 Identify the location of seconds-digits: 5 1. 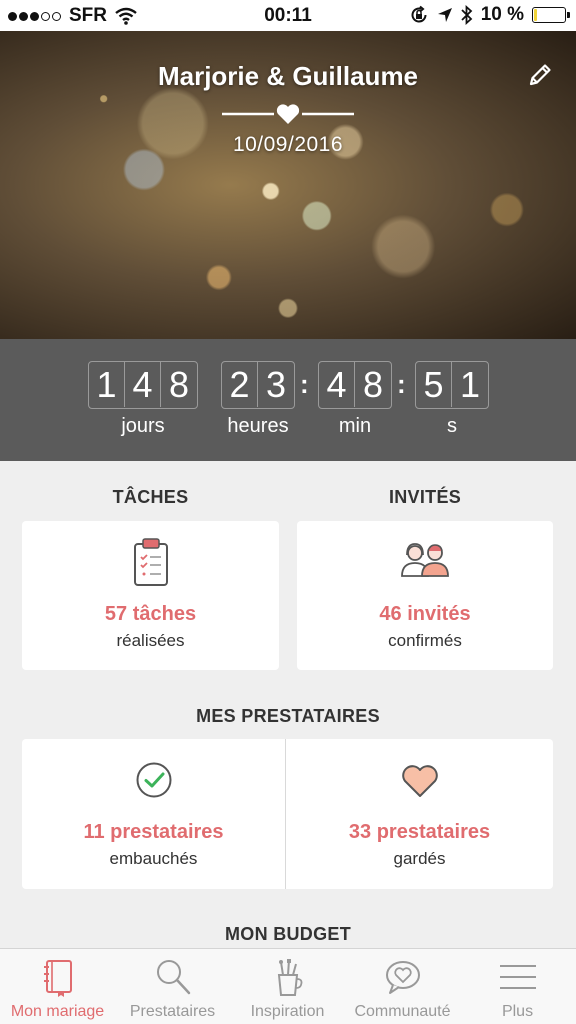
(452, 385).